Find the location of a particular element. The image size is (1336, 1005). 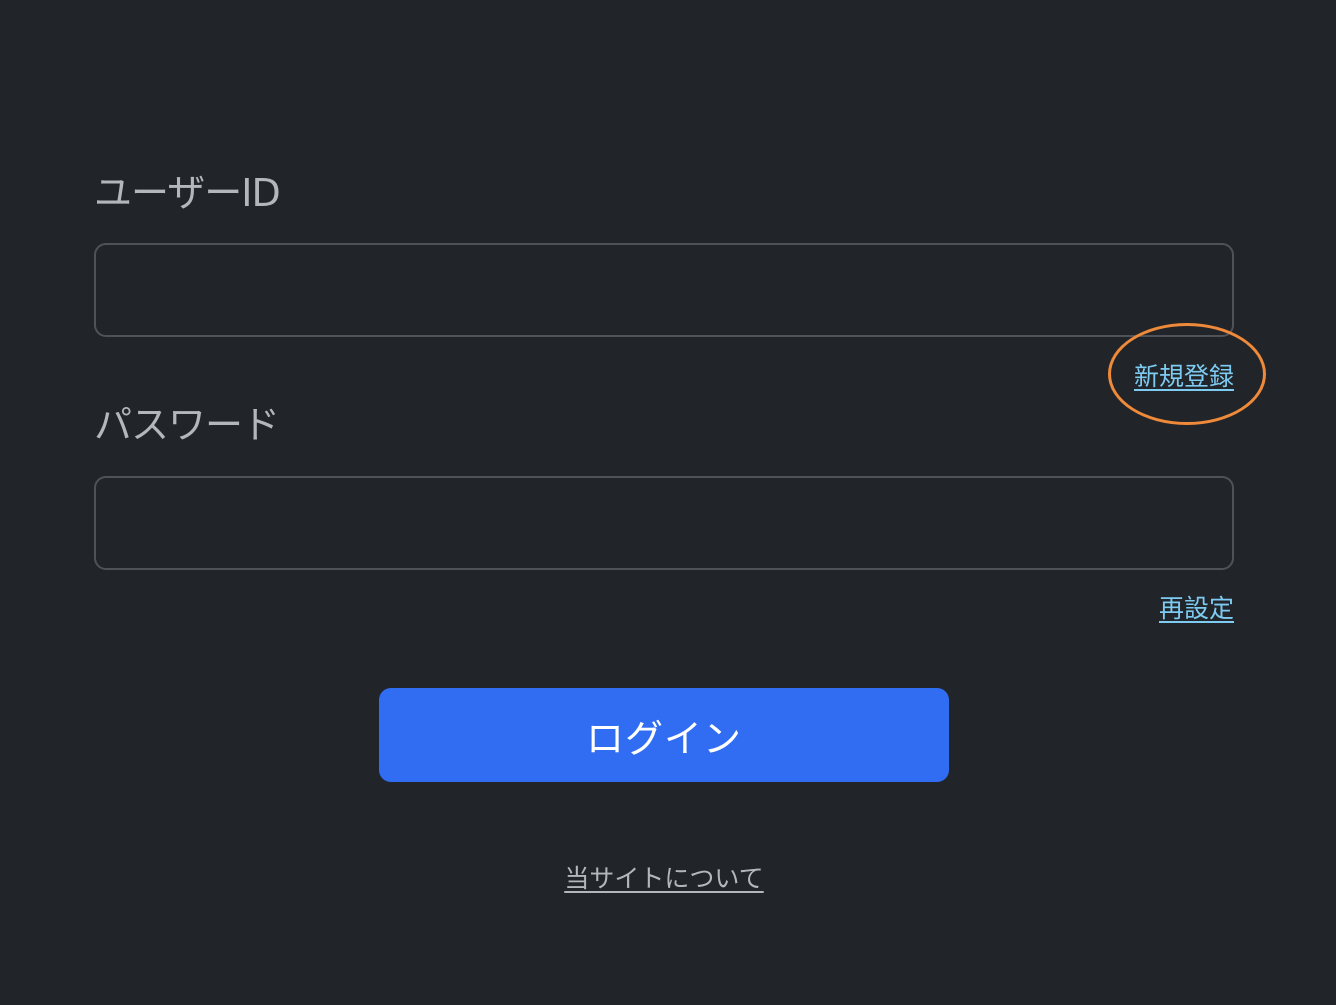

password-reset-link: 再設定 is located at coordinates (1196, 609).